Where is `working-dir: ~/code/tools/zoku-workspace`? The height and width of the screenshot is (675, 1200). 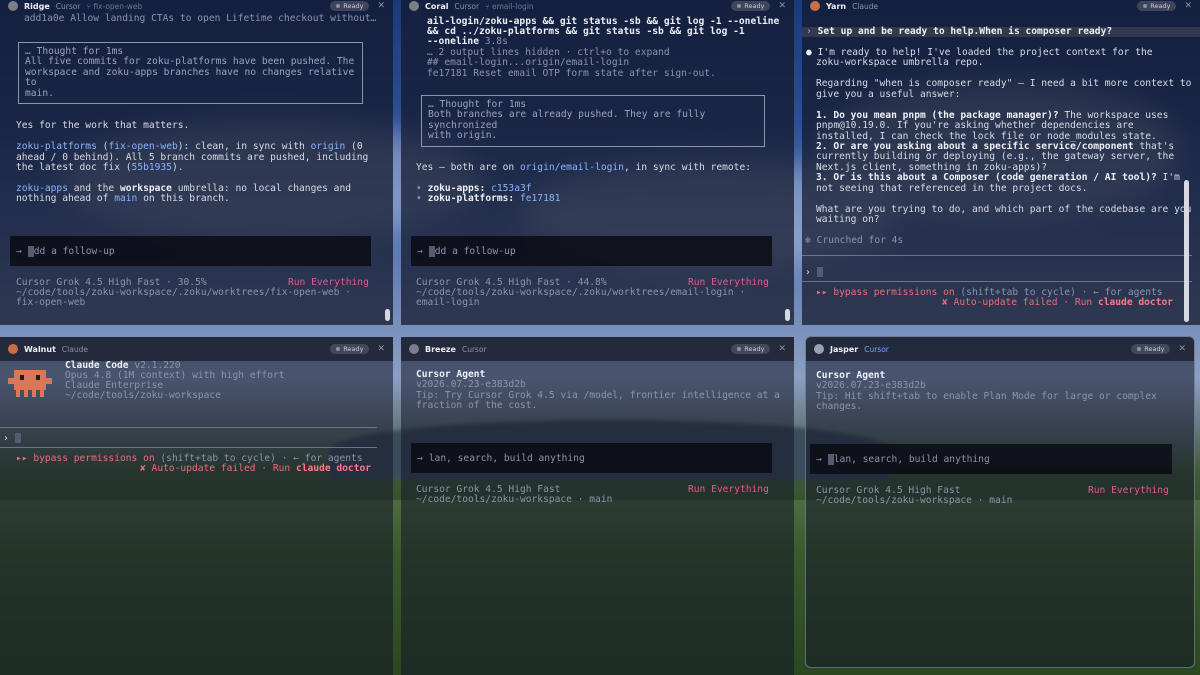 working-dir: ~/code/tools/zoku-workspace is located at coordinates (143, 395).